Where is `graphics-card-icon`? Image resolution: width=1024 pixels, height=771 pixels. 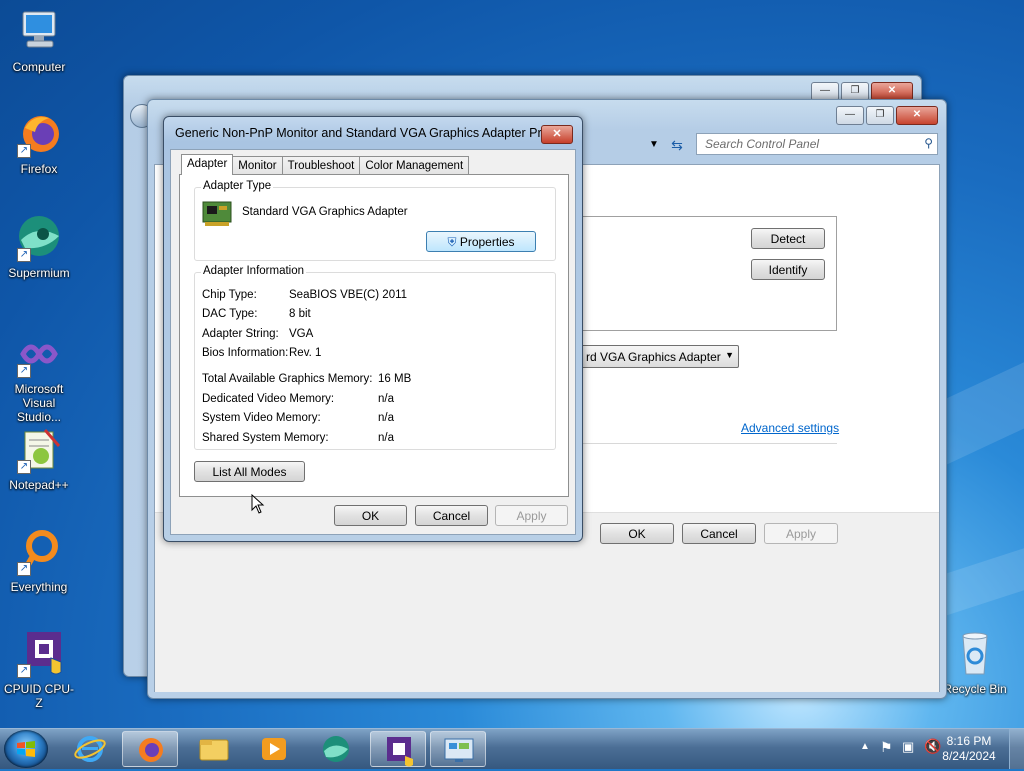
graphics-card-icon is located at coordinates (217, 213).